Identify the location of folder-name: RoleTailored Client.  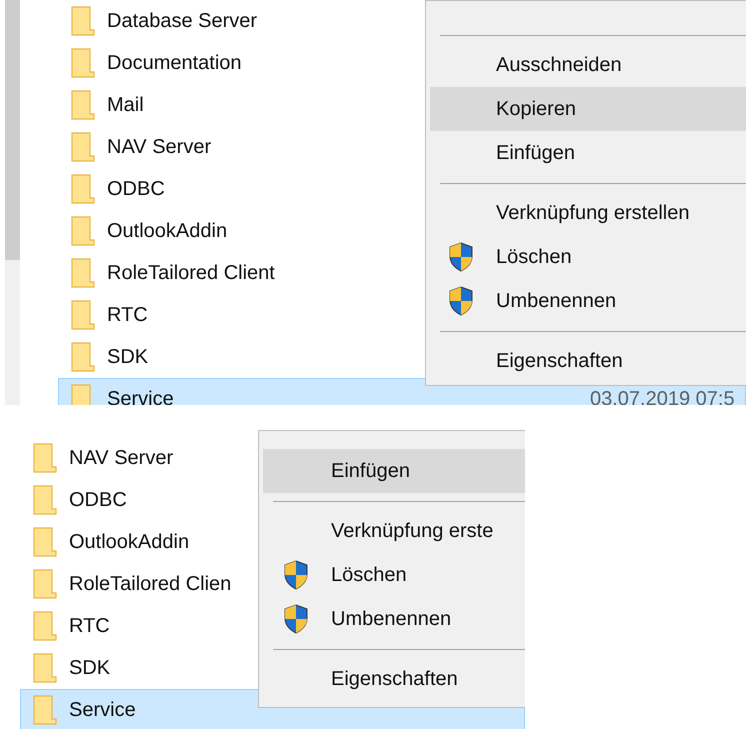
(191, 273).